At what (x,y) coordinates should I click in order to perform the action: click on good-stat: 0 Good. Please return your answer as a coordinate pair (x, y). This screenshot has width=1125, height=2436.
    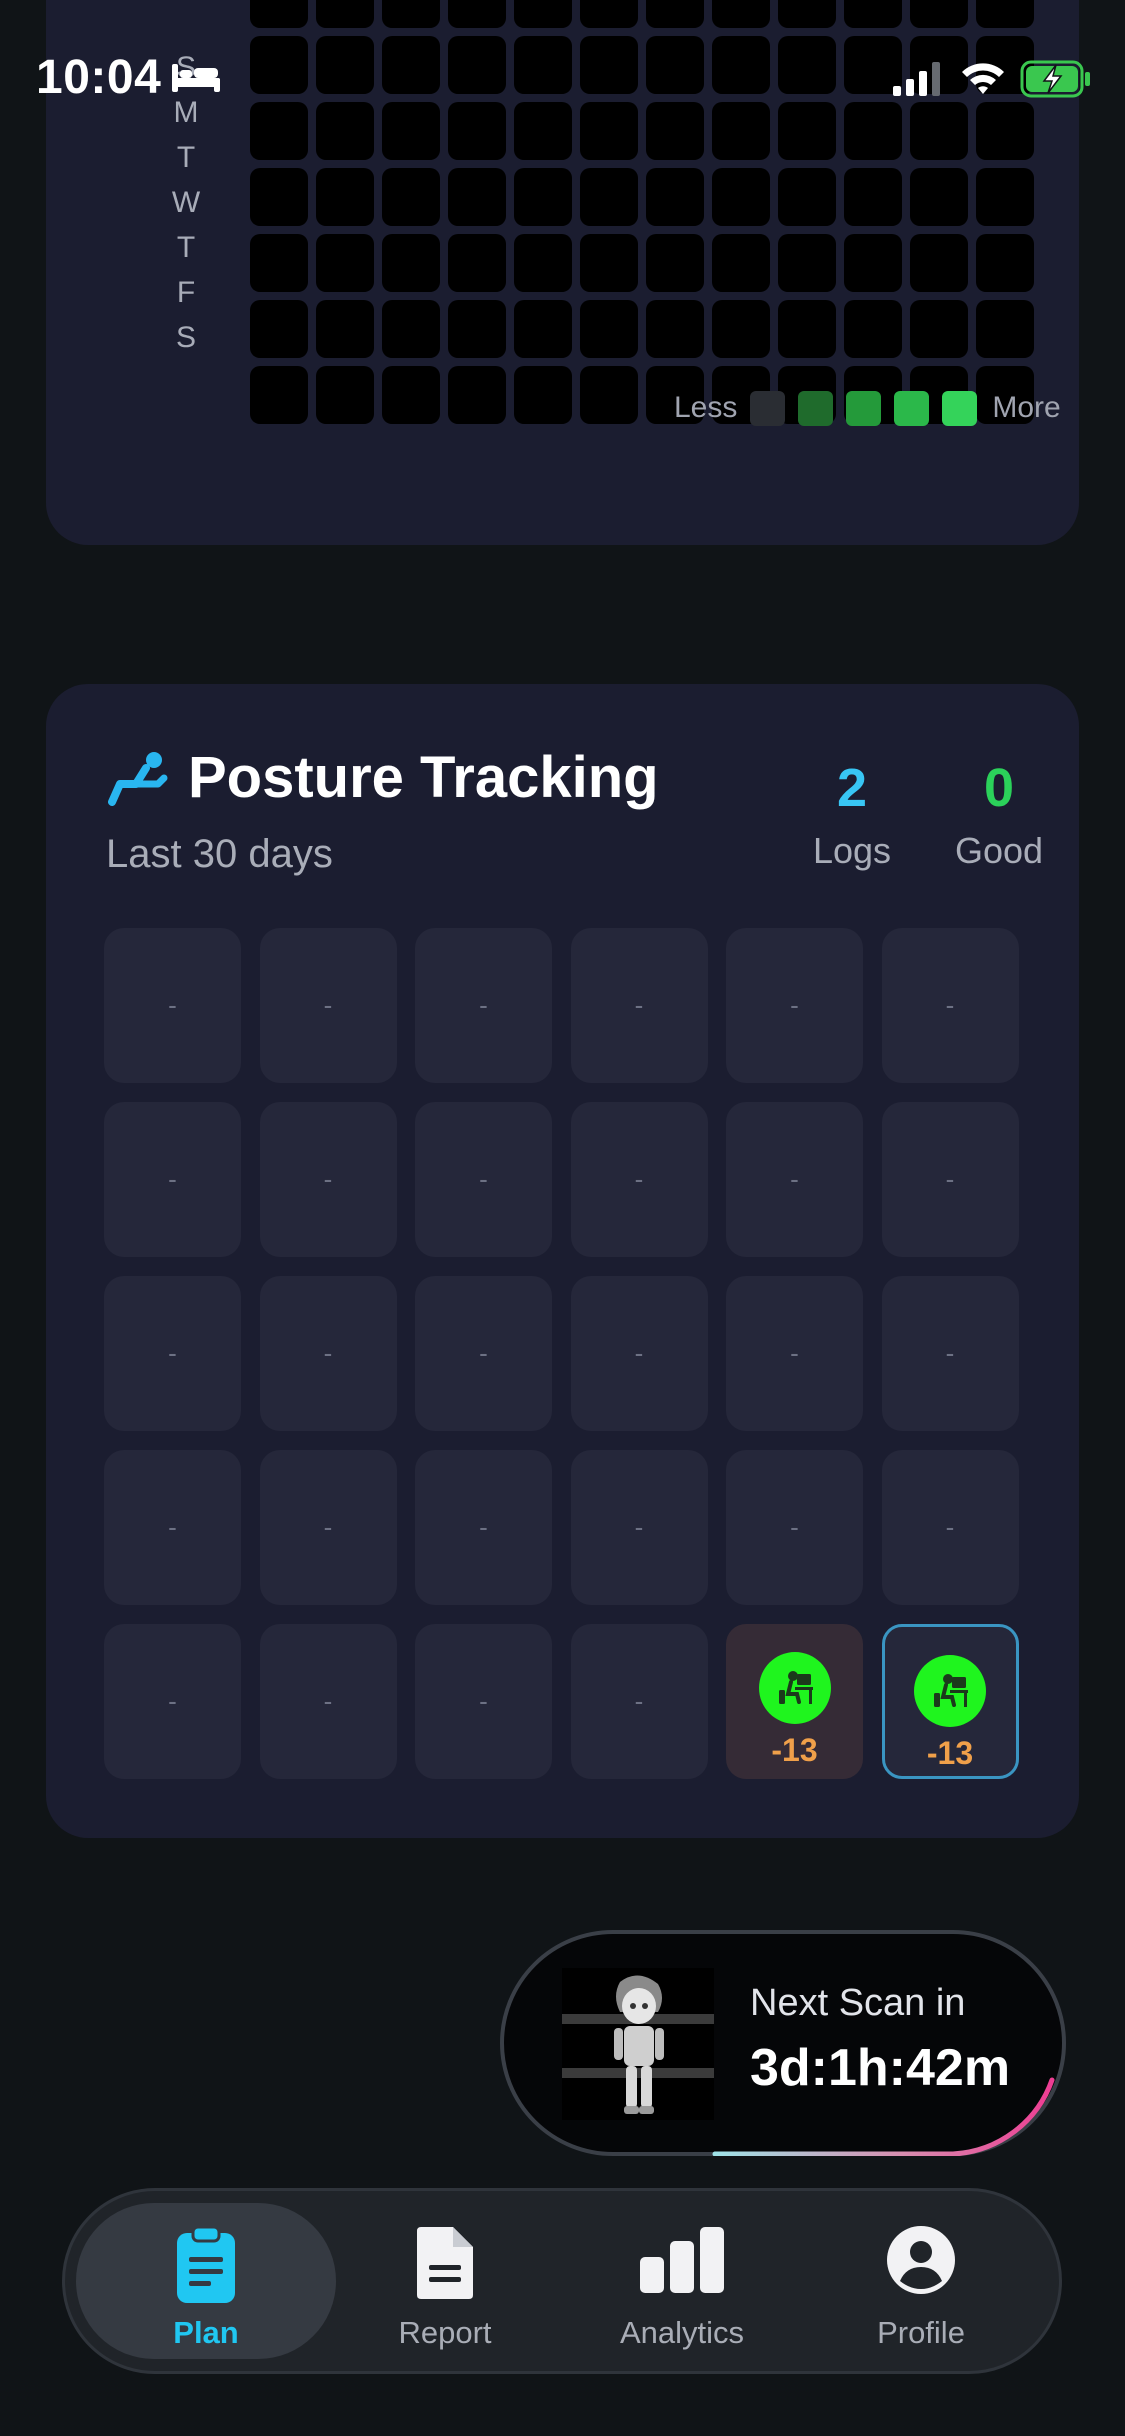
    Looking at the image, I should click on (999, 814).